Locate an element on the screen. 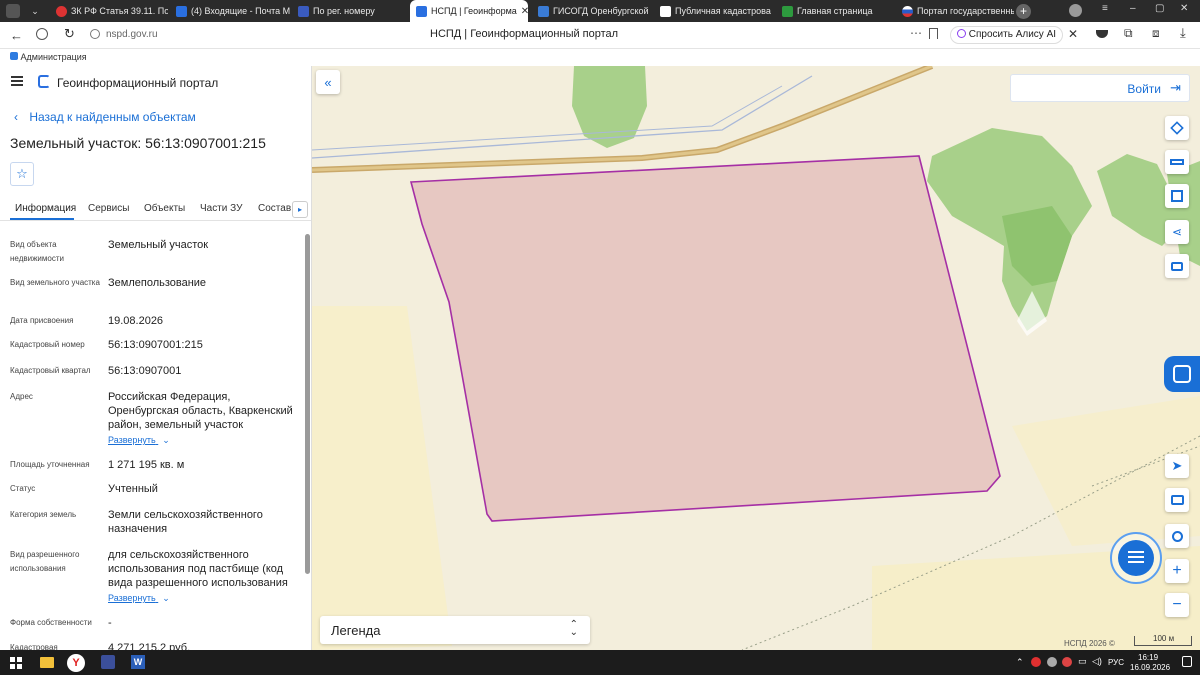  mail-favicon-icon is located at coordinates (181, 11).